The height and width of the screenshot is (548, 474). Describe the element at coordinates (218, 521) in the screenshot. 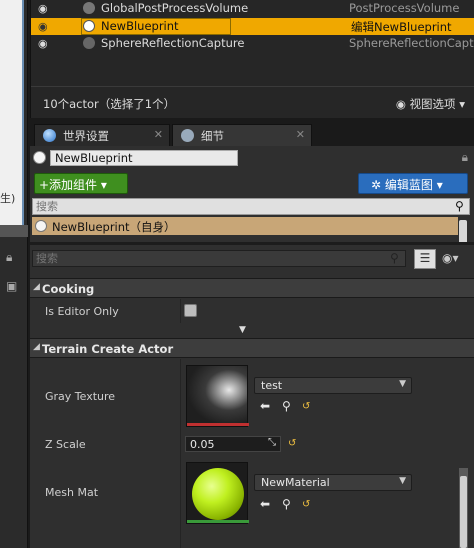

I see `material-type-bar` at that location.